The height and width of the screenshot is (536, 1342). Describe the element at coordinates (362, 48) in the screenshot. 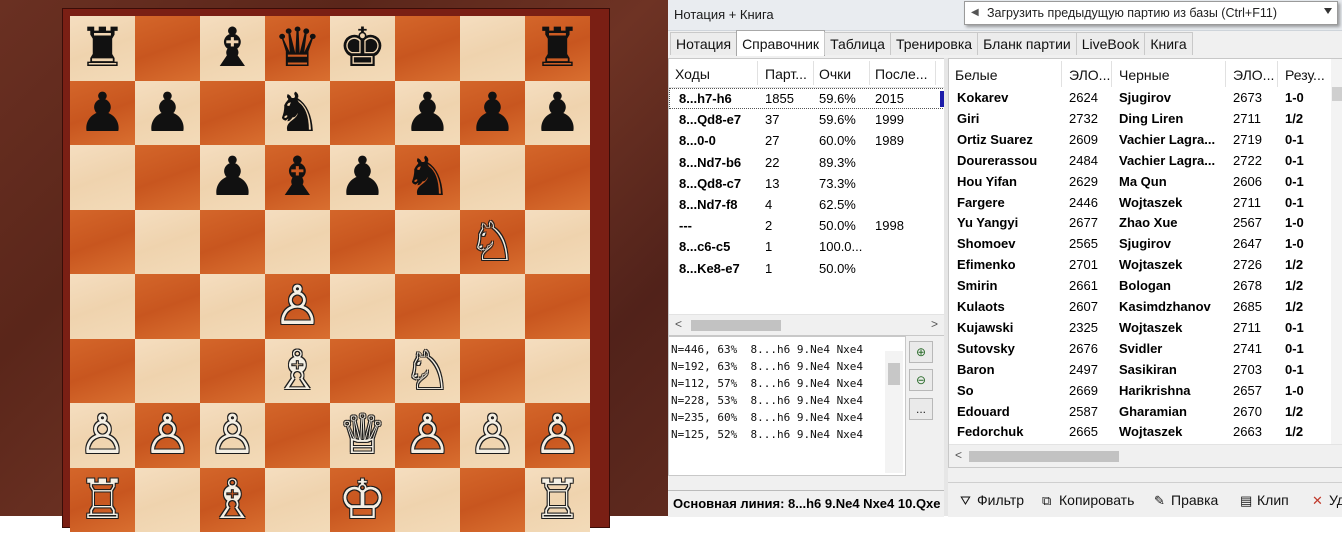

I see `piece-e8: ♚` at that location.